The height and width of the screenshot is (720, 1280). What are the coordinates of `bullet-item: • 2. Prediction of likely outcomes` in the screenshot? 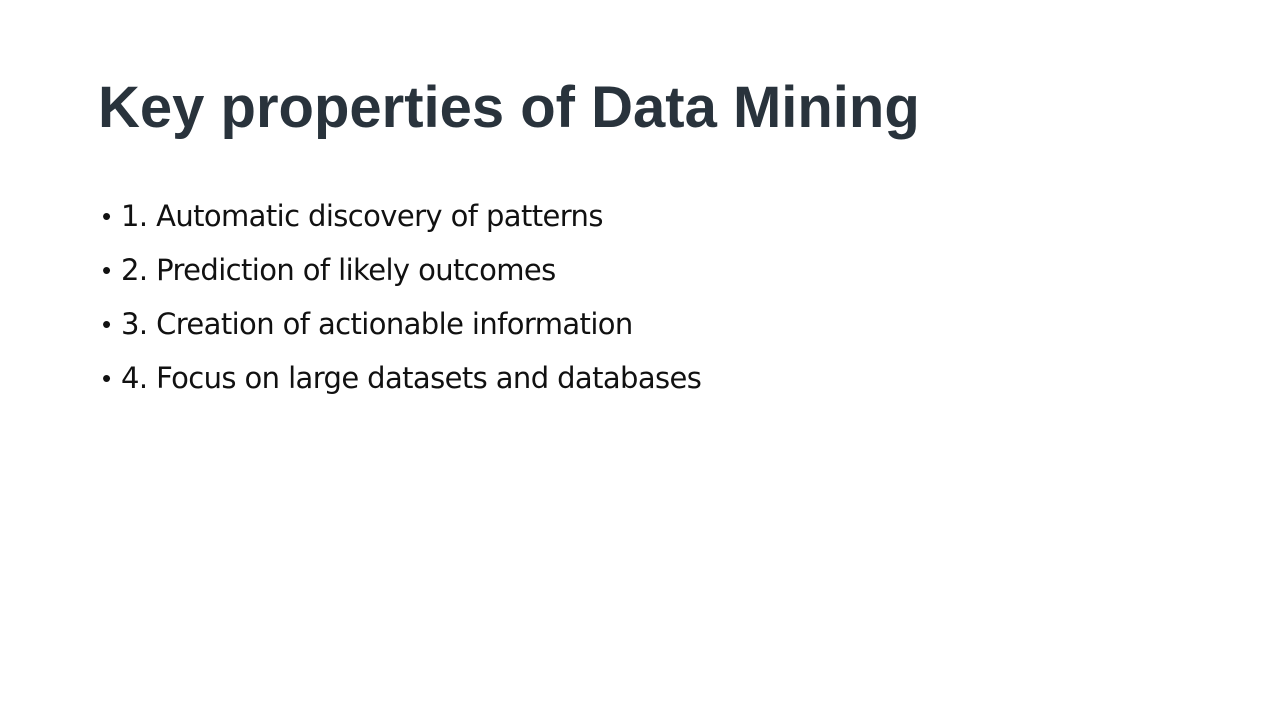 It's located at (401, 276).